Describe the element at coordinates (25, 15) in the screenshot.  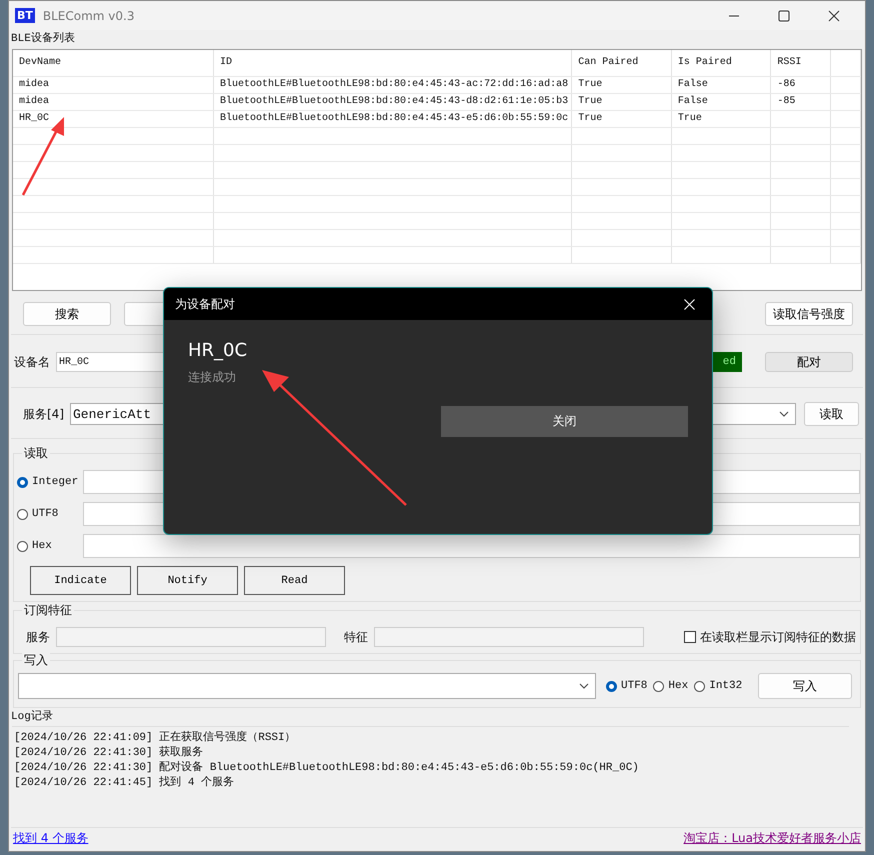
I see `app-logo-icon: BT` at that location.